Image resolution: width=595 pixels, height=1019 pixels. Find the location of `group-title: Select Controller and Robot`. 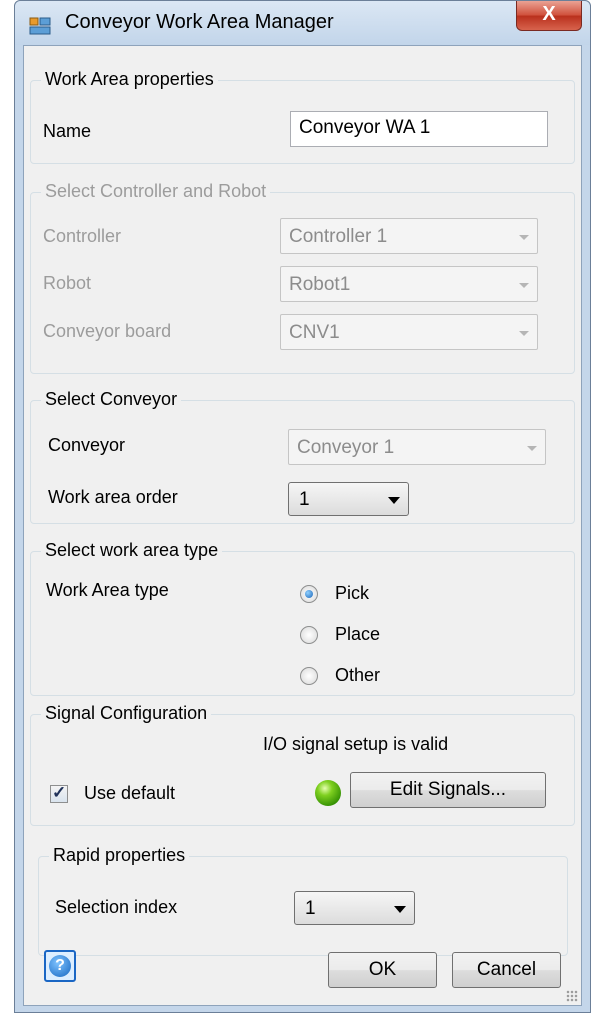

group-title: Select Controller and Robot is located at coordinates (156, 191).